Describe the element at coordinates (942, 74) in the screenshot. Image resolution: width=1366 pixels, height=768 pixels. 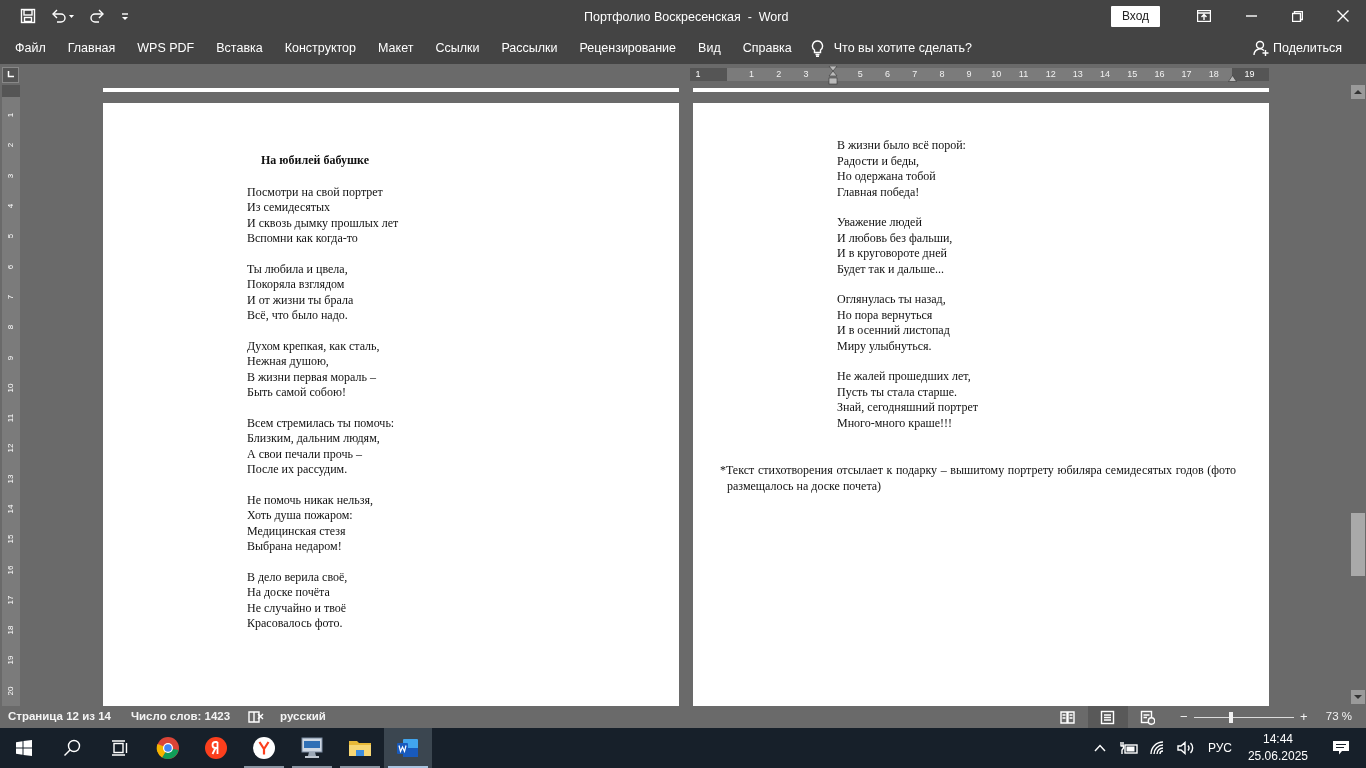
I see `ruler-number: 8` at that location.